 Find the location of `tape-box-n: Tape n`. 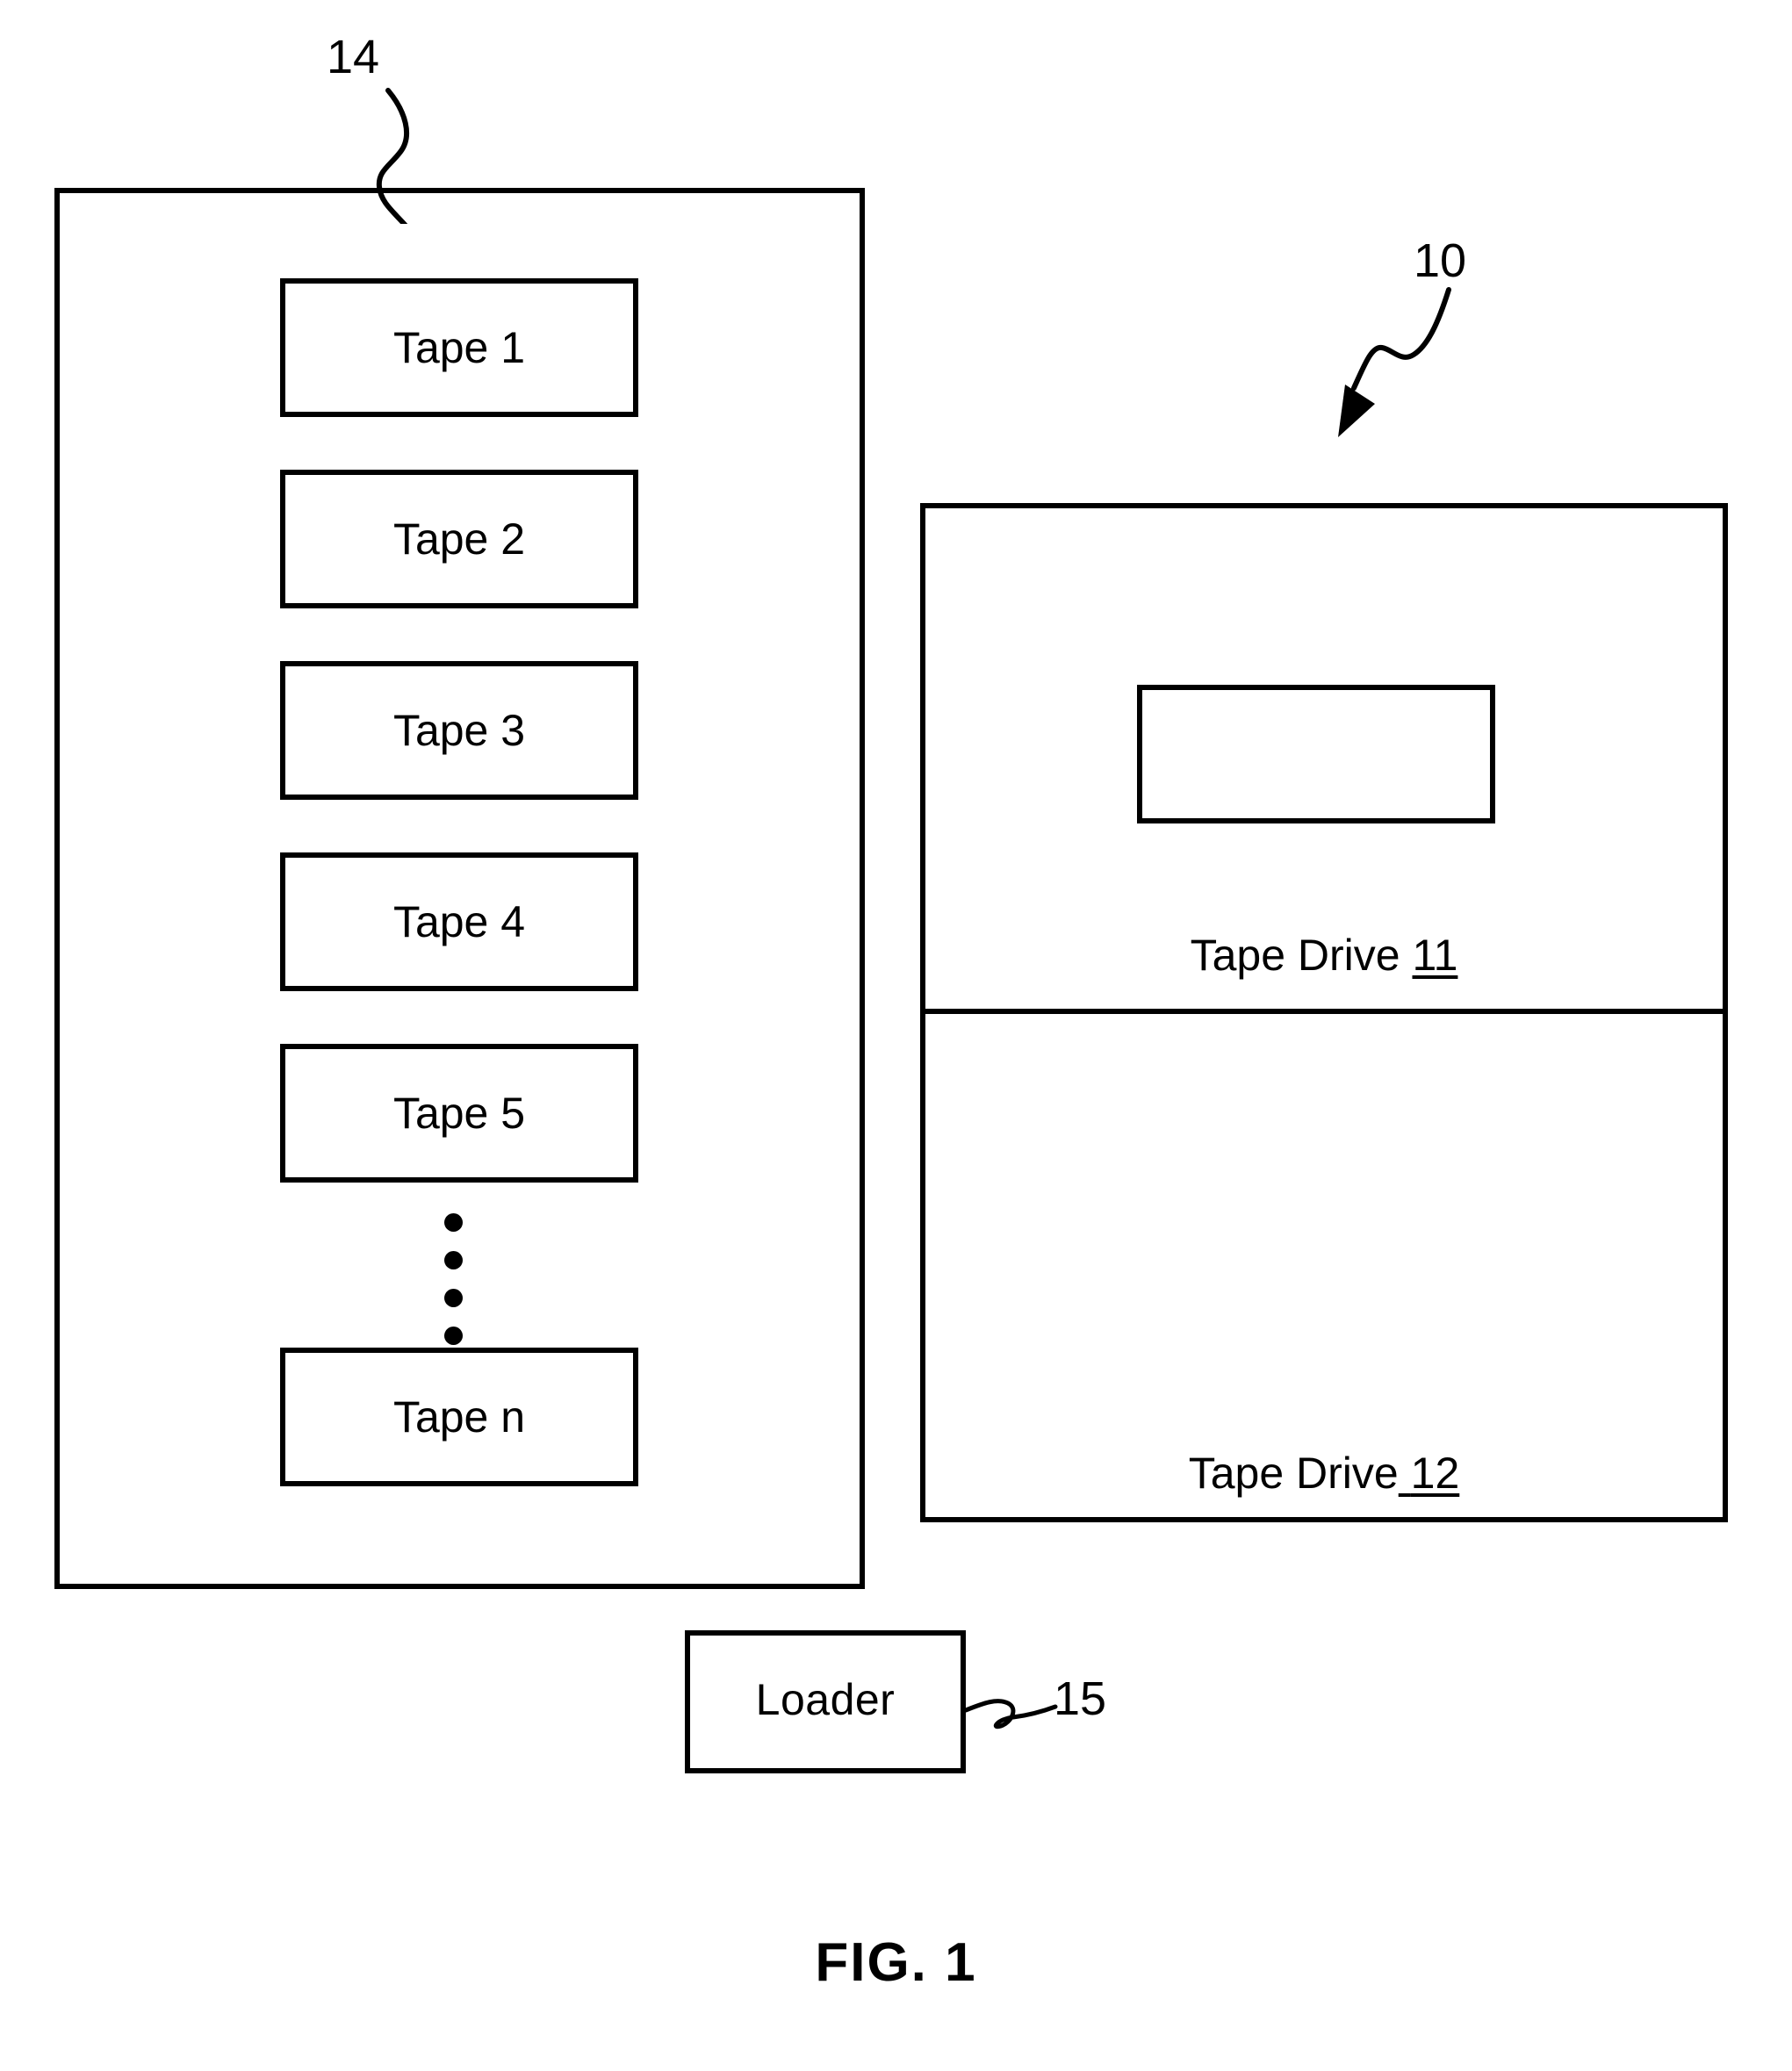

tape-box-n: Tape n is located at coordinates (459, 1417).